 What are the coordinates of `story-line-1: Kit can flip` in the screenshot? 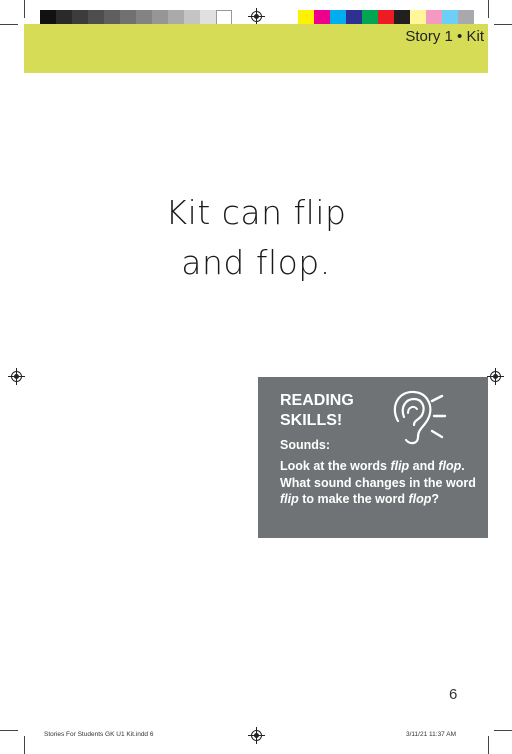 It's located at (256, 212).